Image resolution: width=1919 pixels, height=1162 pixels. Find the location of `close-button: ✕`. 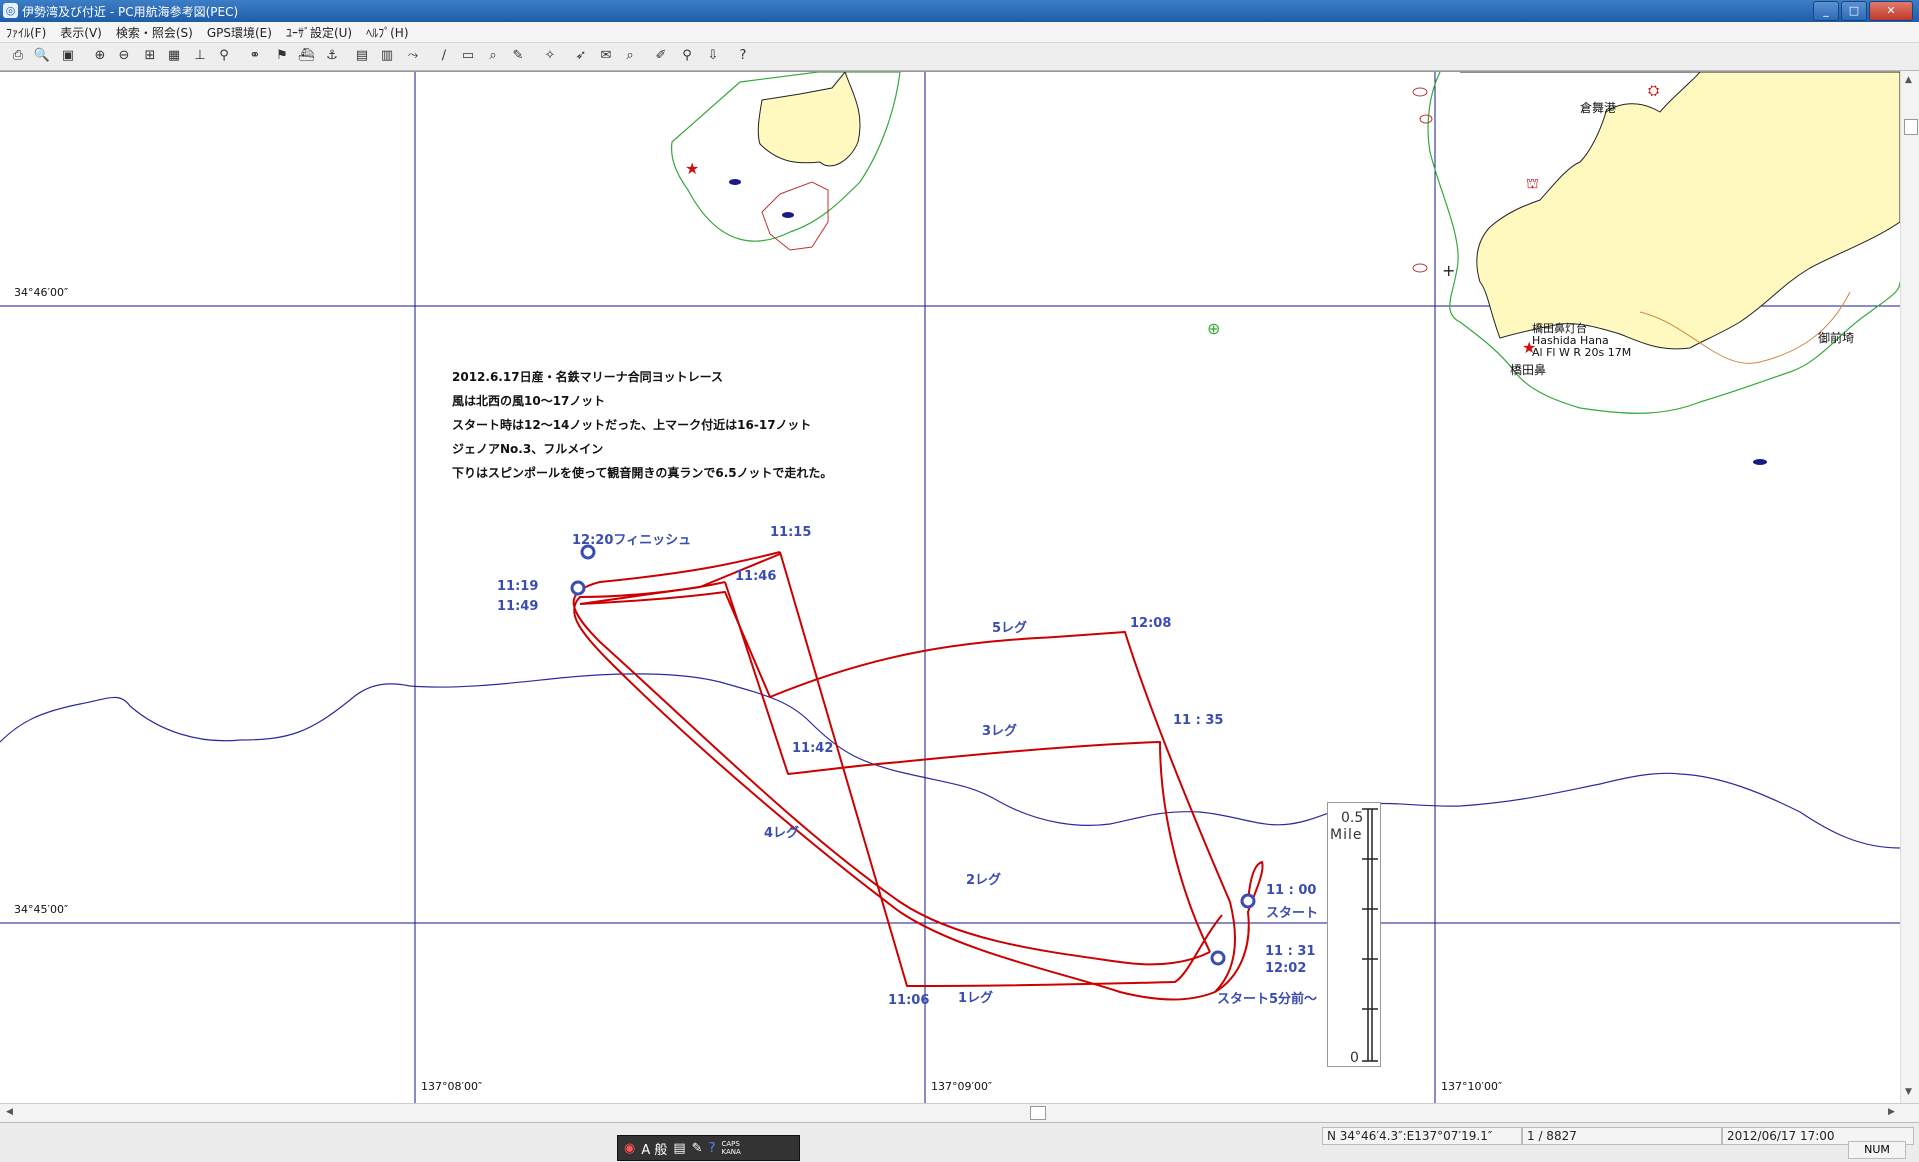

close-button: ✕ is located at coordinates (1891, 11).